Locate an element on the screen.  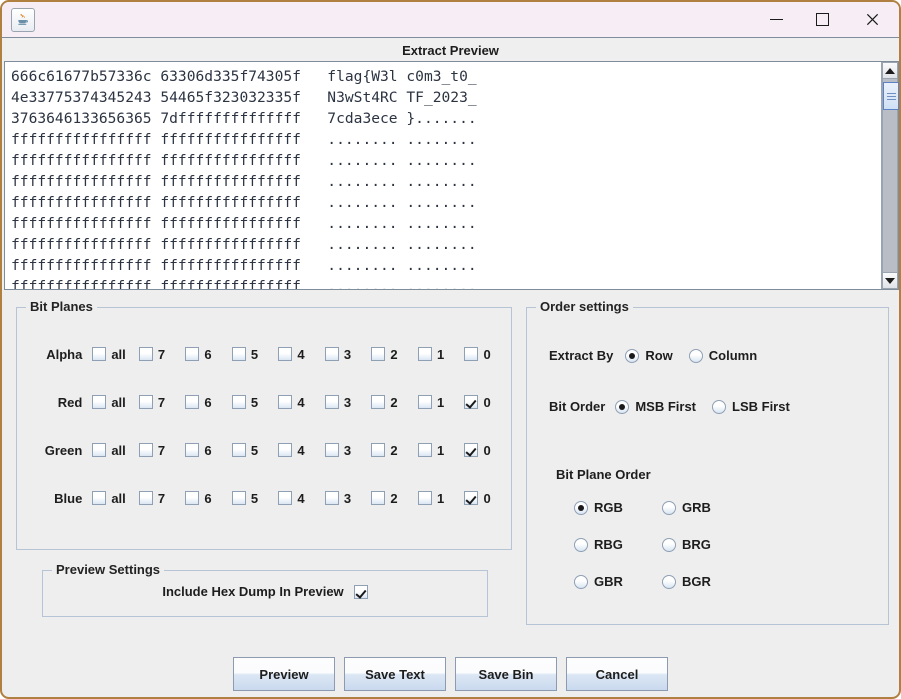
thumb-grip-line is located at coordinates (891, 99).